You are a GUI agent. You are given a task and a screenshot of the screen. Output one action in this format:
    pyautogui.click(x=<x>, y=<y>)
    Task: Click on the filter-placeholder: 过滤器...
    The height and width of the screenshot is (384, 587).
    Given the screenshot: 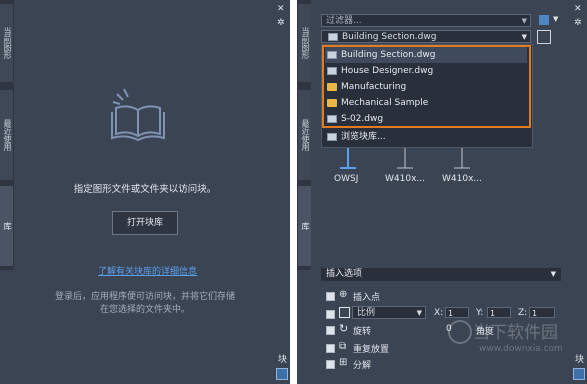 What is the action you would take?
    pyautogui.click(x=344, y=21)
    